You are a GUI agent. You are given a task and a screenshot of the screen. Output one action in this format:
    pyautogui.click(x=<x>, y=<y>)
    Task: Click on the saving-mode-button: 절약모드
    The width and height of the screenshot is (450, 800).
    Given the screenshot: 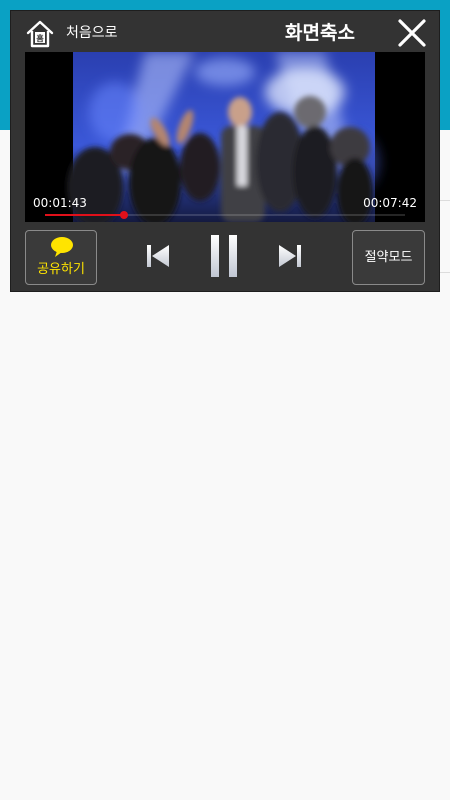 What is the action you would take?
    pyautogui.click(x=388, y=257)
    